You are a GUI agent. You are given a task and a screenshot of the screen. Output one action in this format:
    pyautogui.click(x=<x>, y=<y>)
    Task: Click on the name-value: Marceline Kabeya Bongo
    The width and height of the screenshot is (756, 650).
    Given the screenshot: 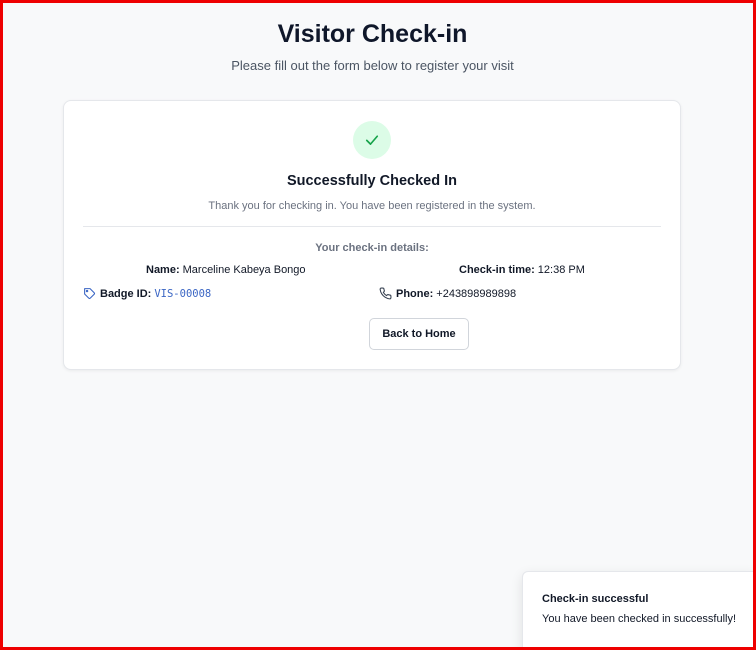 What is the action you would take?
    pyautogui.click(x=244, y=270)
    